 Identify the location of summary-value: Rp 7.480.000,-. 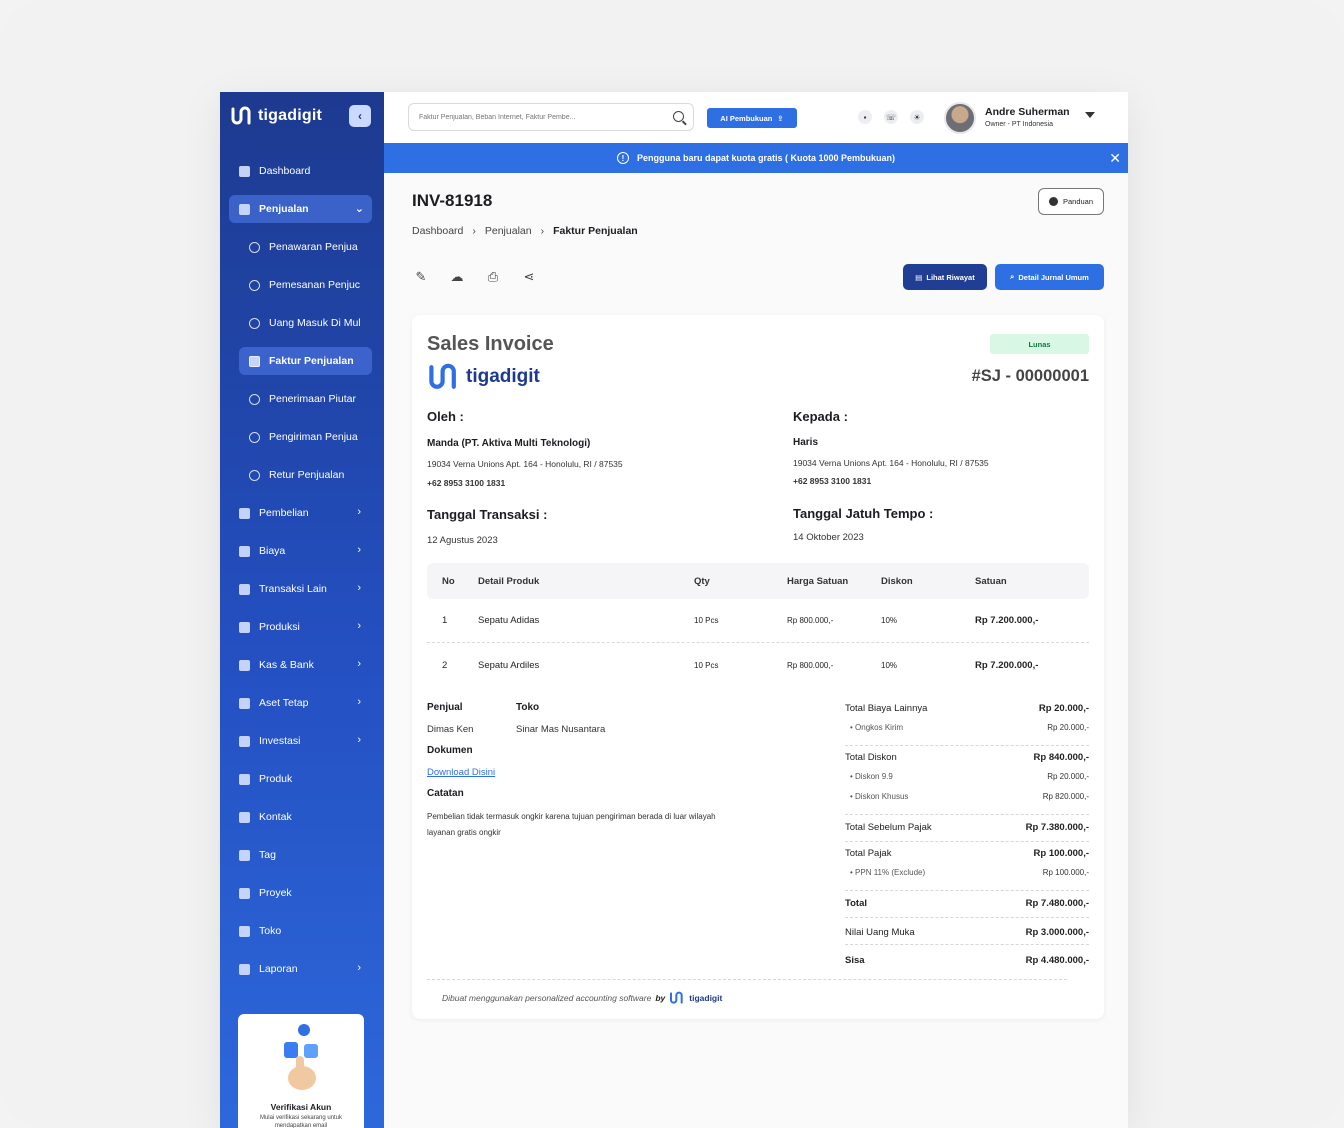
(1057, 903).